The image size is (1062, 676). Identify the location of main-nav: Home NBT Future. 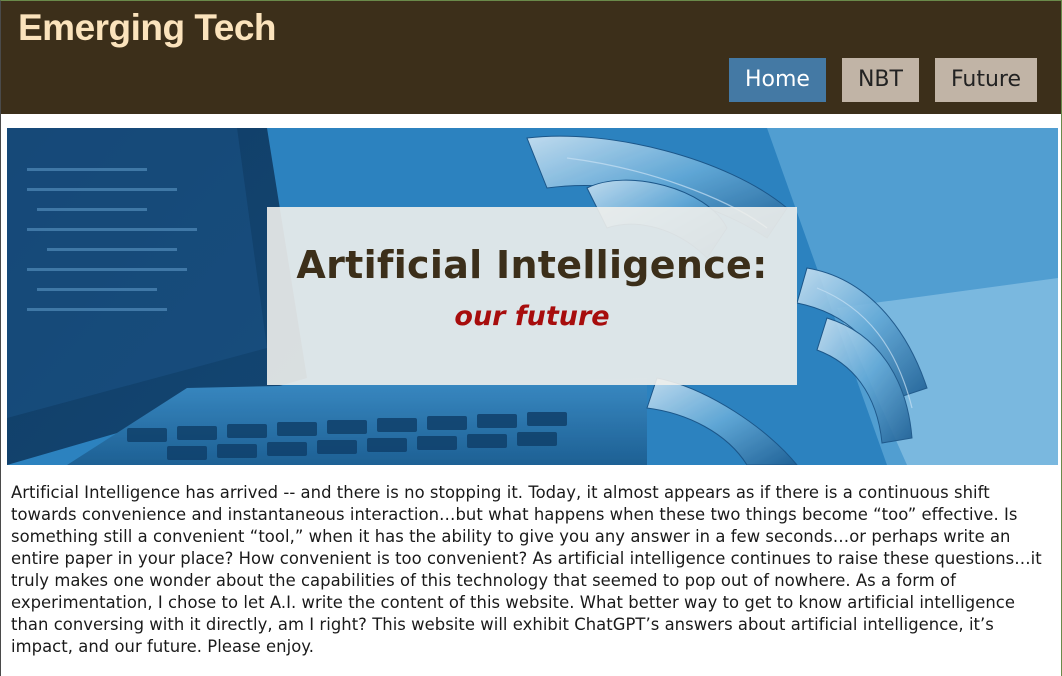
(882, 80).